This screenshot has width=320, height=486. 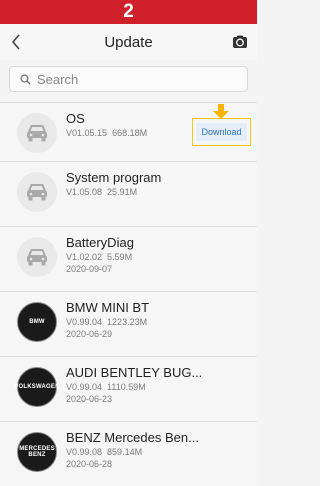 I want to click on item-version: V1.05.08, so click(x=84, y=192).